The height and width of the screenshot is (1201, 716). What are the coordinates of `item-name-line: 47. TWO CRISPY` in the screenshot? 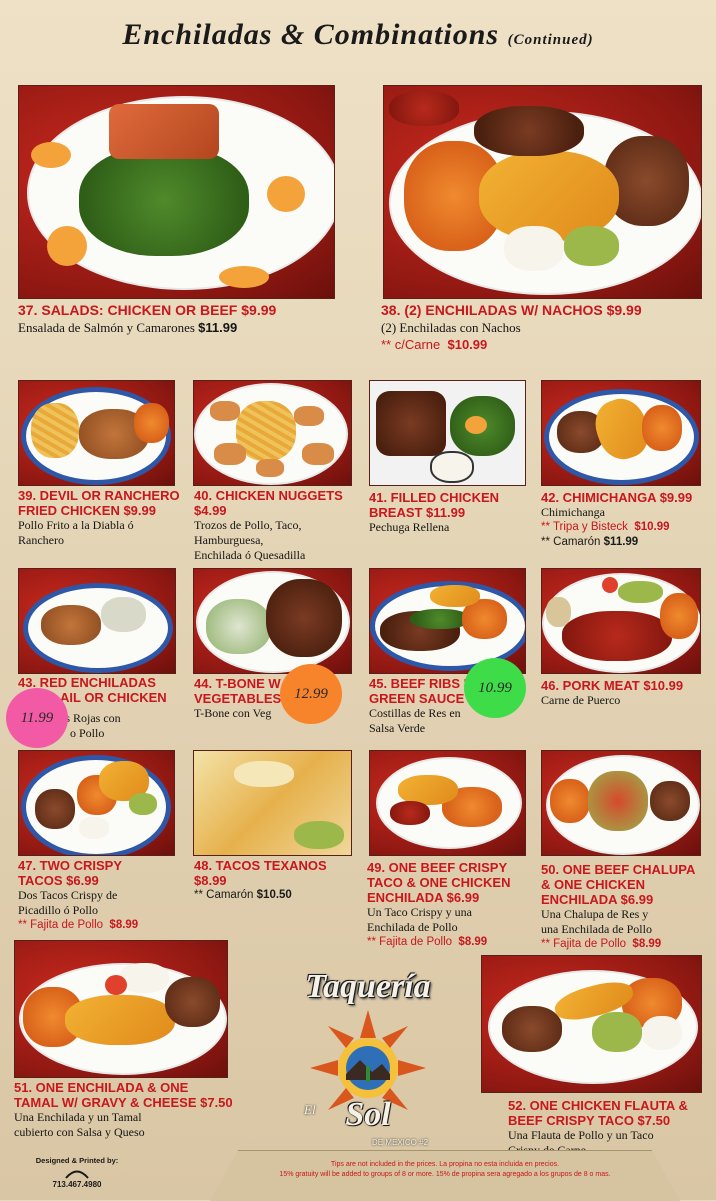 It's located at (70, 865).